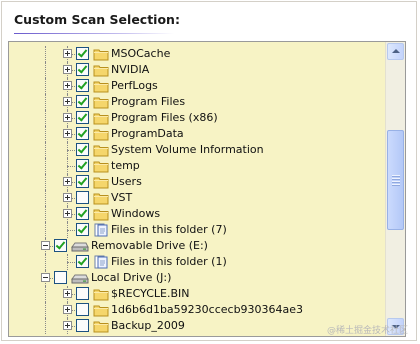  I want to click on tree-item: System Volume Information, so click(197, 150).